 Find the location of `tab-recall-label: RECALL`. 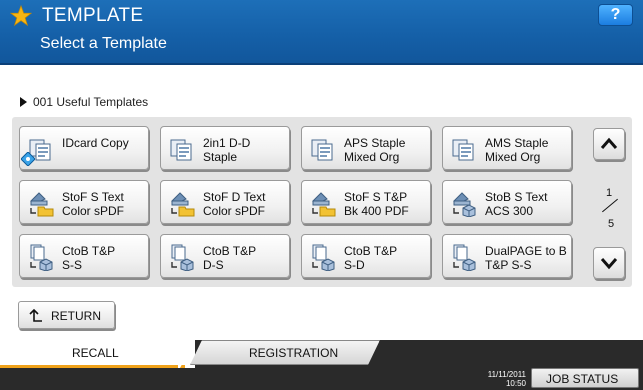

tab-recall-label: RECALL is located at coordinates (95, 353).